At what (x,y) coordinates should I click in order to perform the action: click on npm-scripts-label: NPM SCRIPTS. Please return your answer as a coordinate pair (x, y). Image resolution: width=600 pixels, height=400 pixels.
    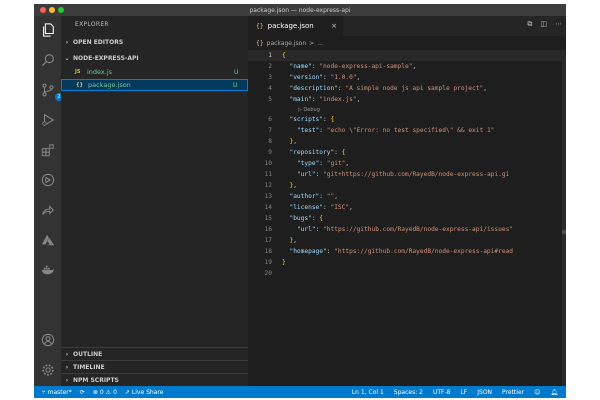
    Looking at the image, I should click on (96, 380).